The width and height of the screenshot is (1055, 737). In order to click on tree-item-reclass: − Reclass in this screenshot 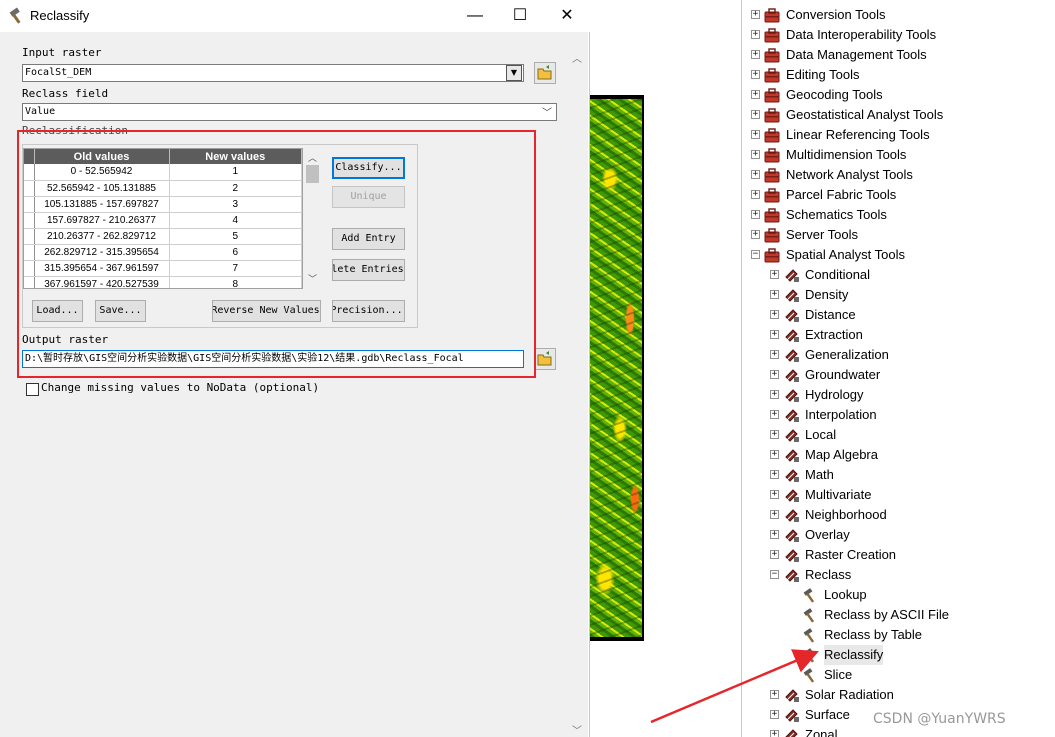, I will do `click(898, 575)`.